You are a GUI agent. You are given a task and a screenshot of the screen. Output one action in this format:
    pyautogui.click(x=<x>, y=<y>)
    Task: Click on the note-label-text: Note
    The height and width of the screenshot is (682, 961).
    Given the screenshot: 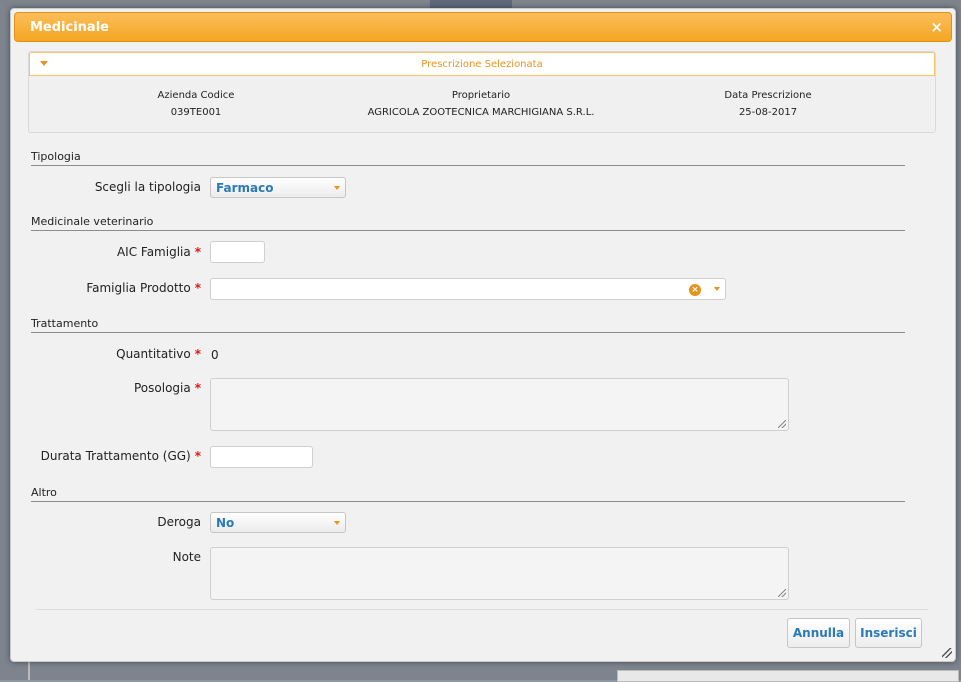 What is the action you would take?
    pyautogui.click(x=186, y=557)
    